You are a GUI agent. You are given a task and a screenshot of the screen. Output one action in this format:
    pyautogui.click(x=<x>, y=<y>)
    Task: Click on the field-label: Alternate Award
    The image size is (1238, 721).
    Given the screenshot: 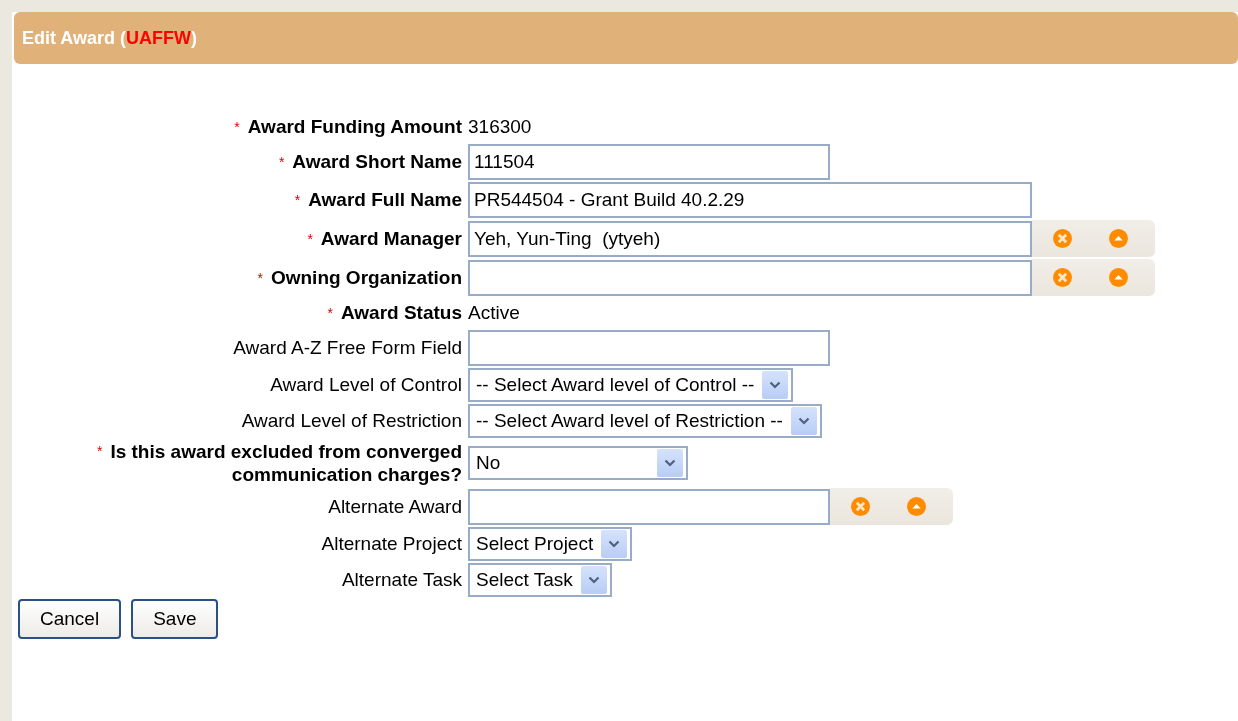 What is the action you would take?
    pyautogui.click(x=395, y=506)
    